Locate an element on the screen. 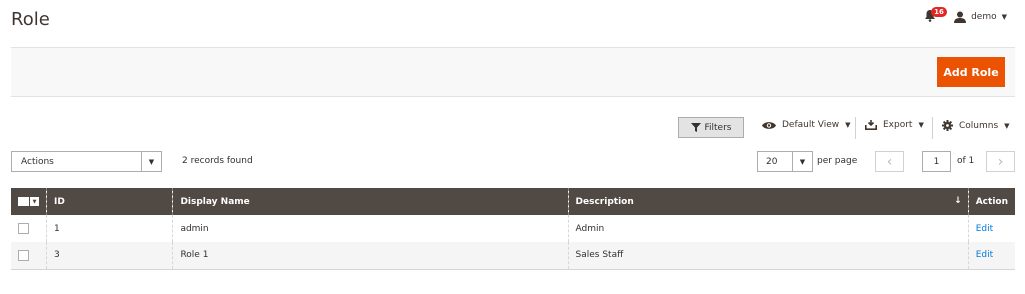 This screenshot has height=294, width=1025. notifications-button: 16 is located at coordinates (935, 16).